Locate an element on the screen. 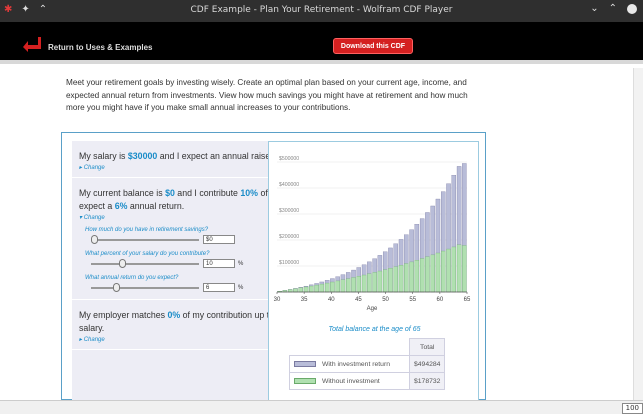 The image size is (643, 414). x-tick-label: 30 is located at coordinates (277, 300).